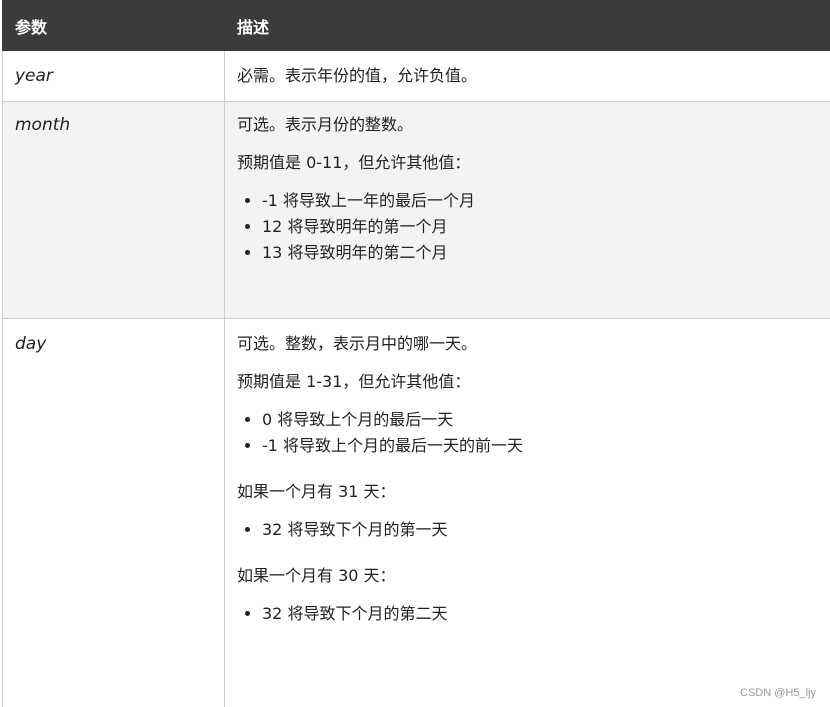  What do you see at coordinates (113, 25) in the screenshot?
I see `header-param: 参数` at bounding box center [113, 25].